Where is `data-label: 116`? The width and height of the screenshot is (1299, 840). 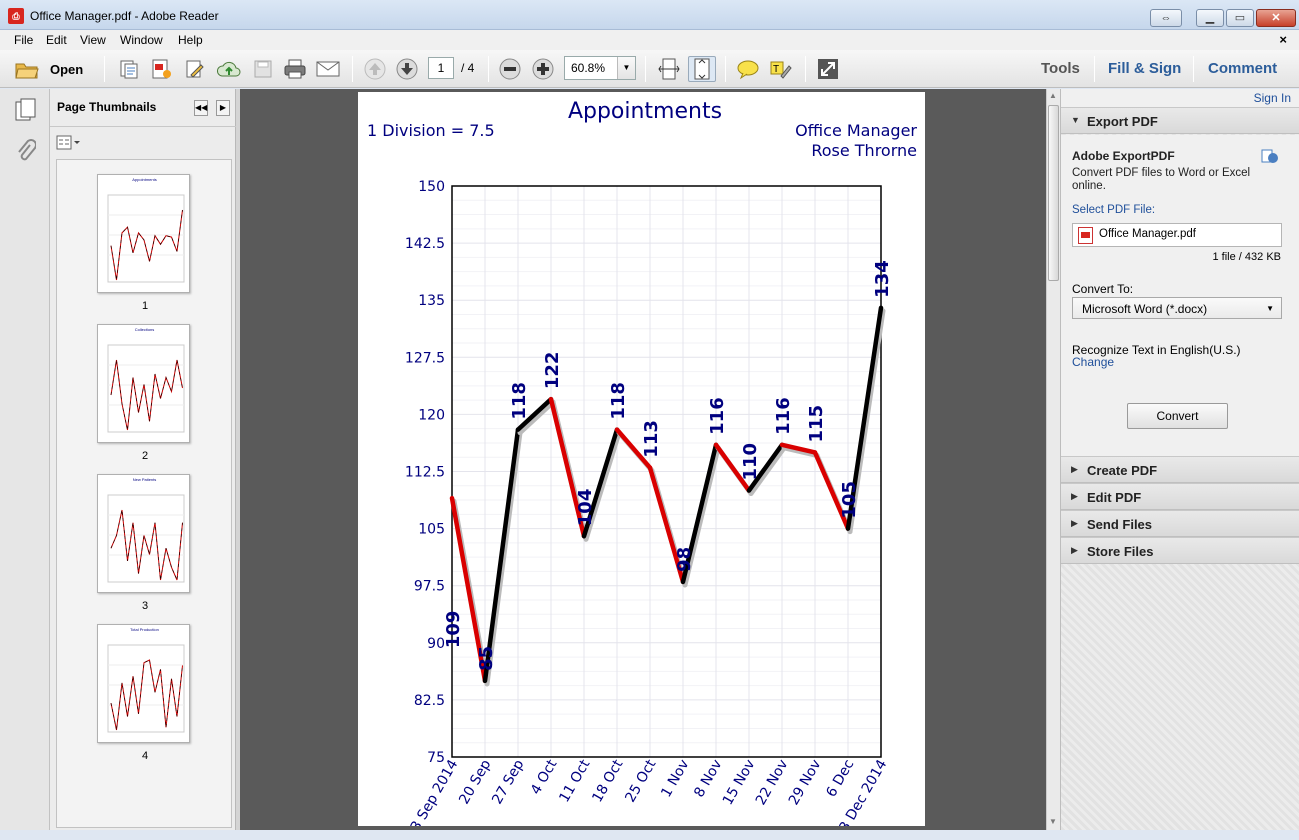
data-label: 116 is located at coordinates (783, 416).